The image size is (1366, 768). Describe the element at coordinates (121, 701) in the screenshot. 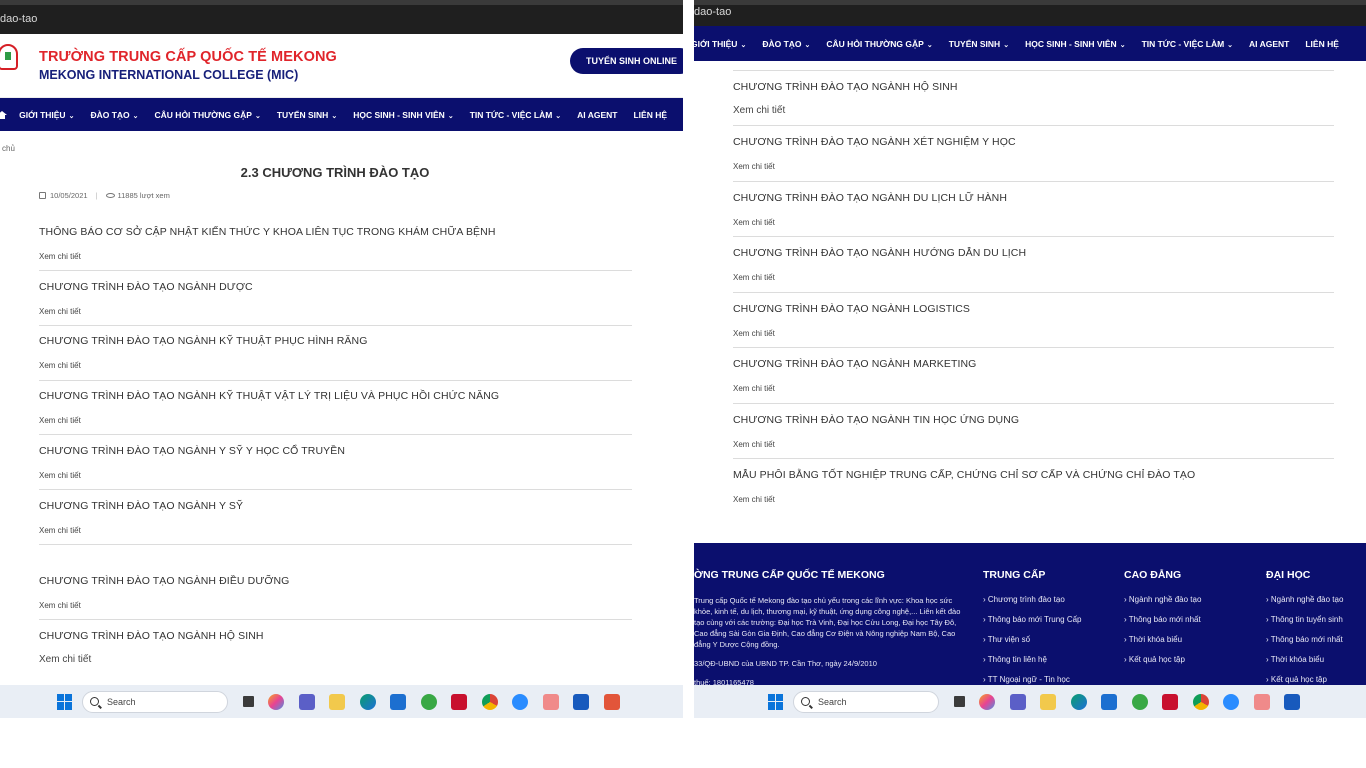

I see `taskbar-search-label: Search` at that location.